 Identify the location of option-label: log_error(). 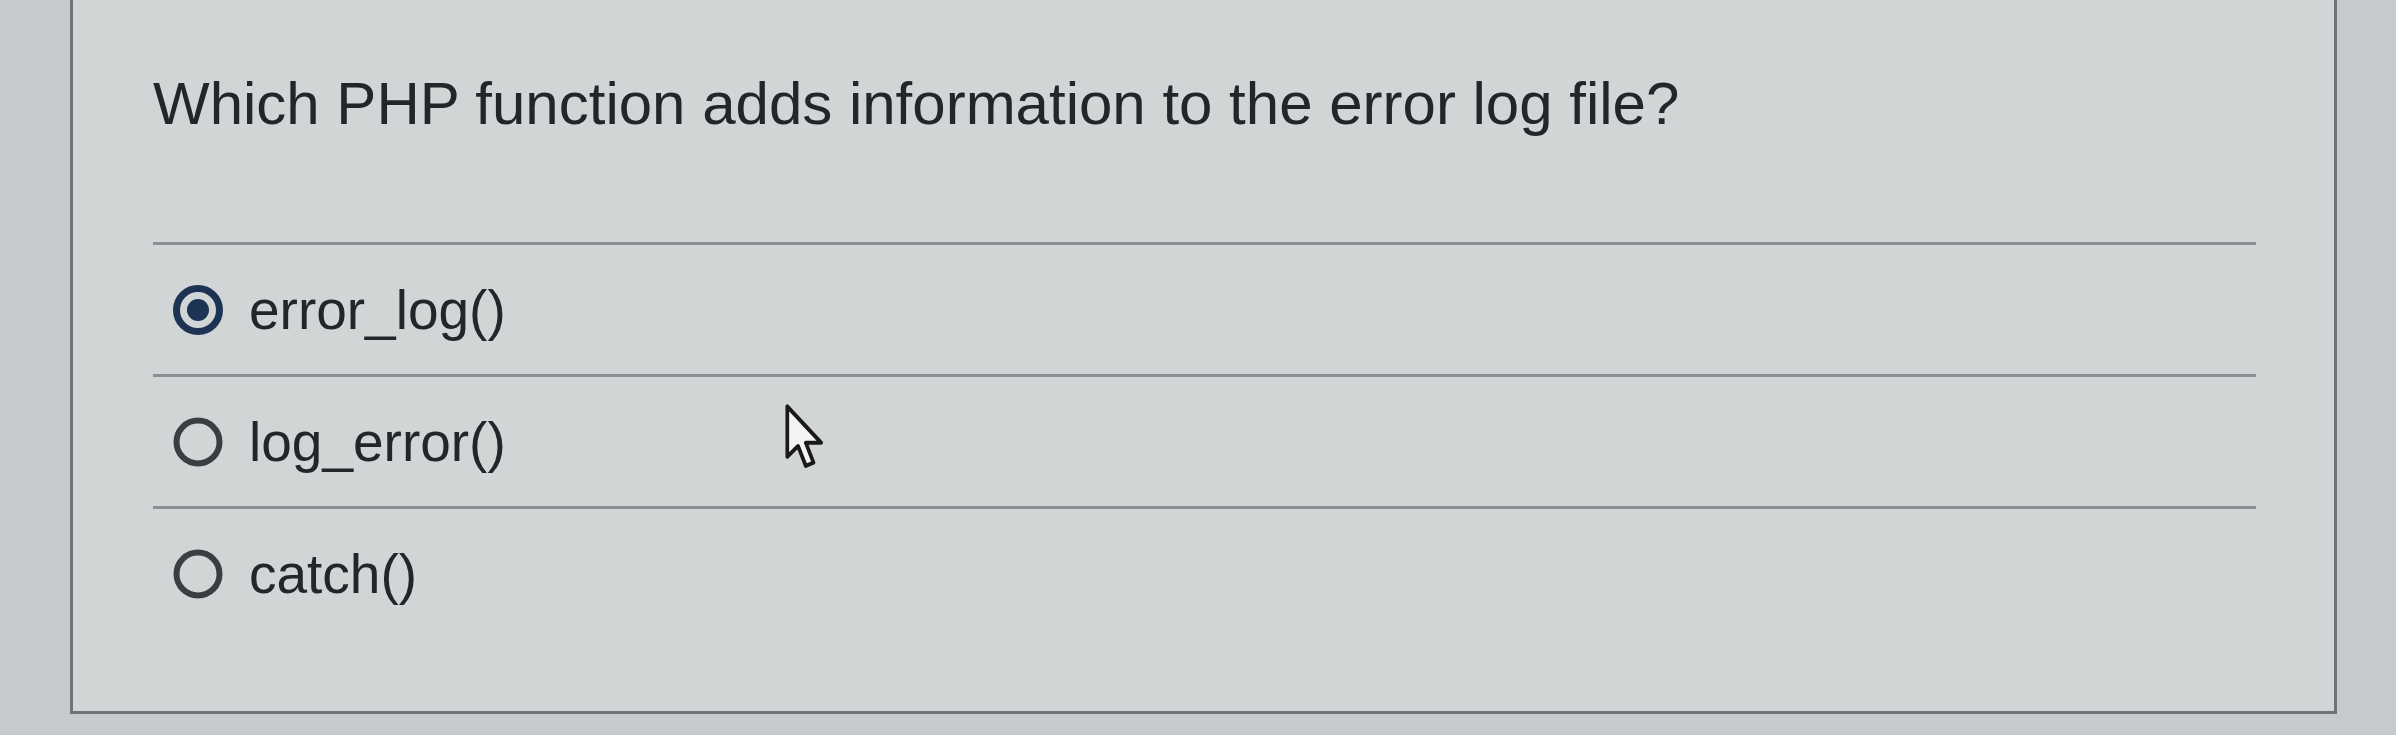
(377, 441).